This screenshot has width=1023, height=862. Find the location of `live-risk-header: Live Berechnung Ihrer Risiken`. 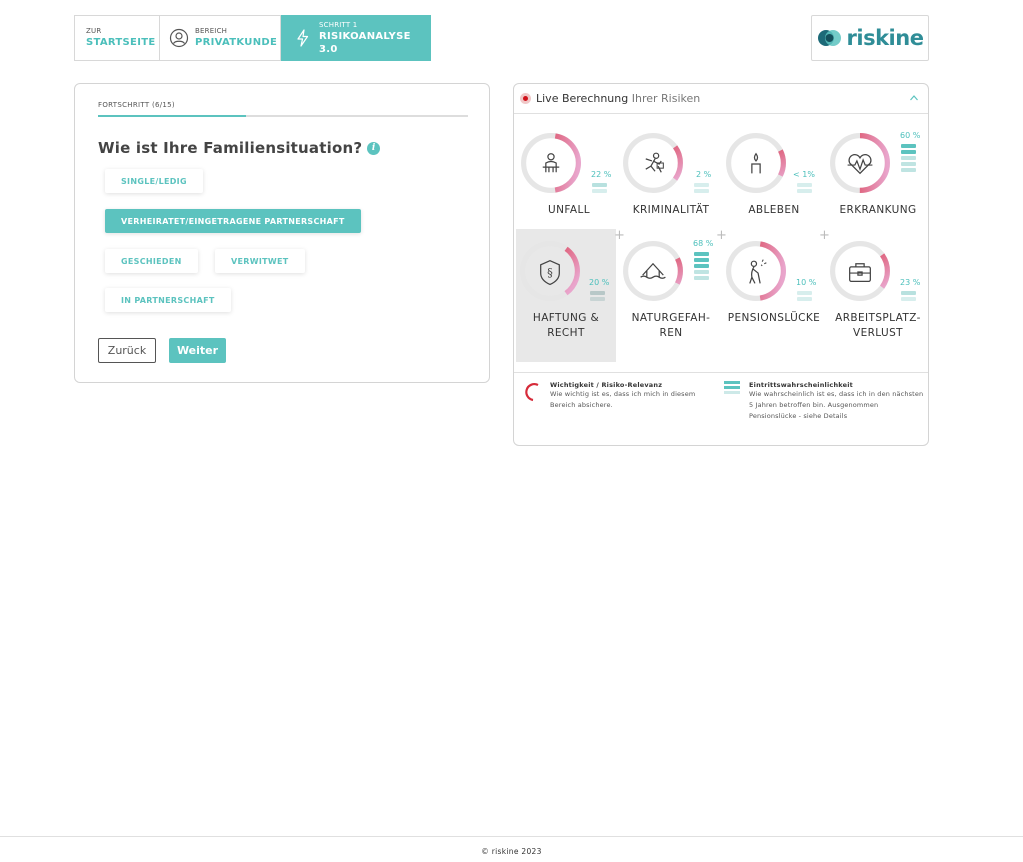

live-risk-header: Live Berechnung Ihrer Risiken is located at coordinates (721, 99).